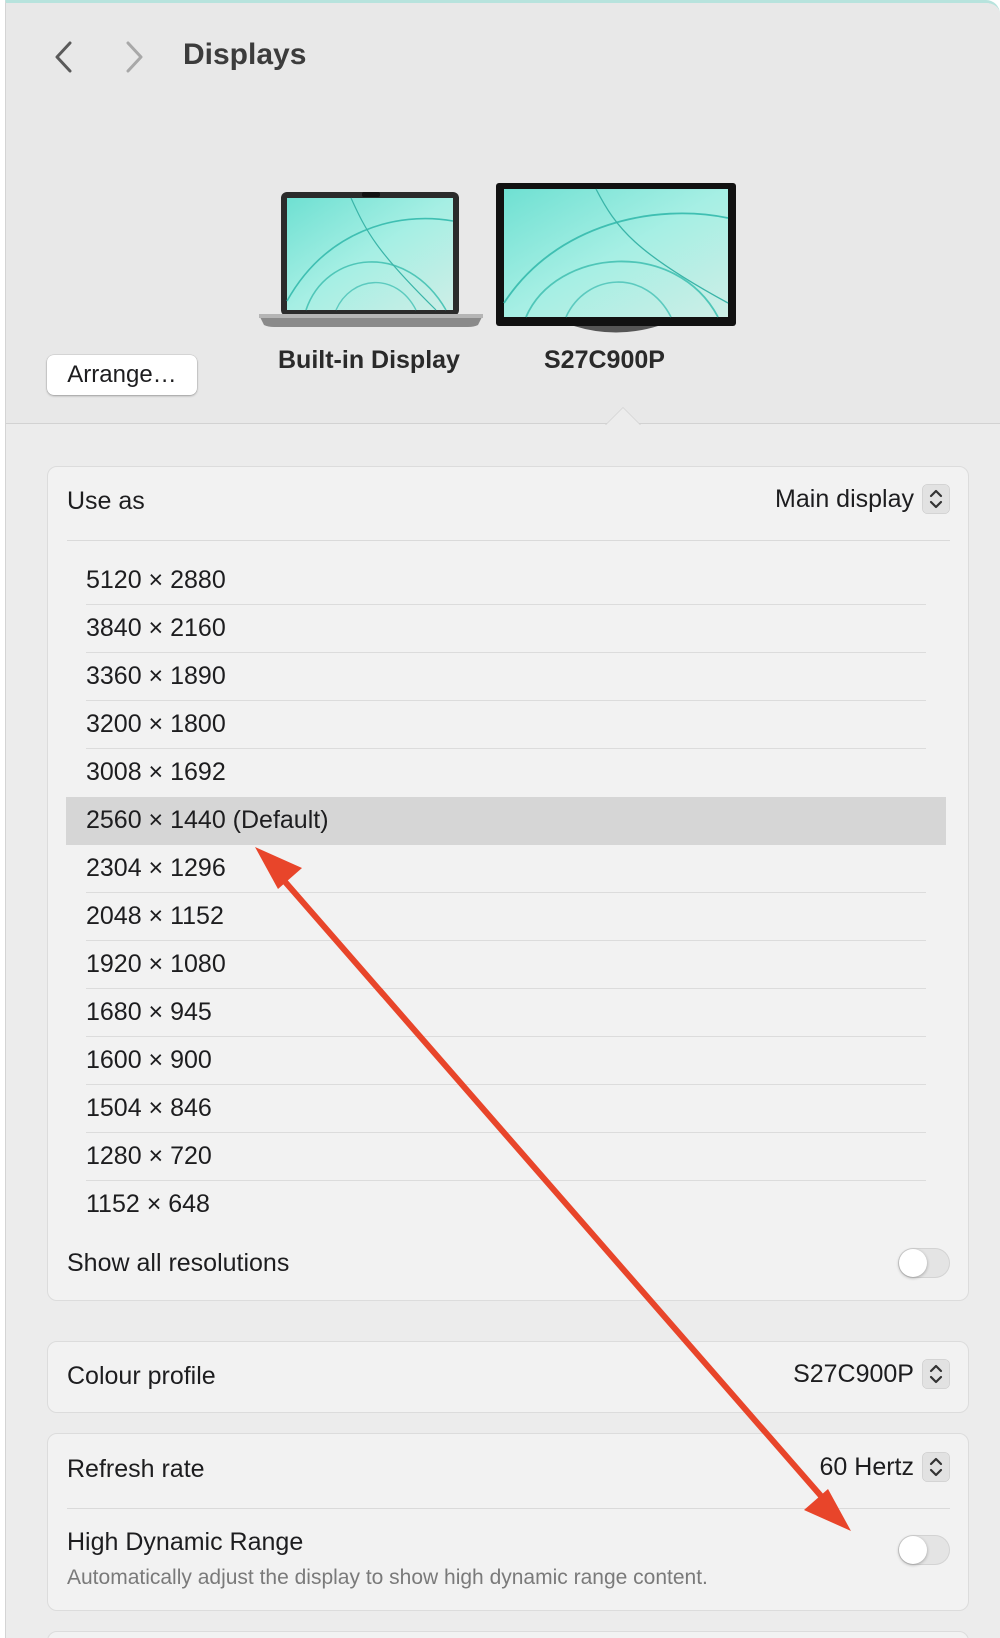  I want to click on colour-profile-group: Colour profile S27C900P, so click(508, 1377).